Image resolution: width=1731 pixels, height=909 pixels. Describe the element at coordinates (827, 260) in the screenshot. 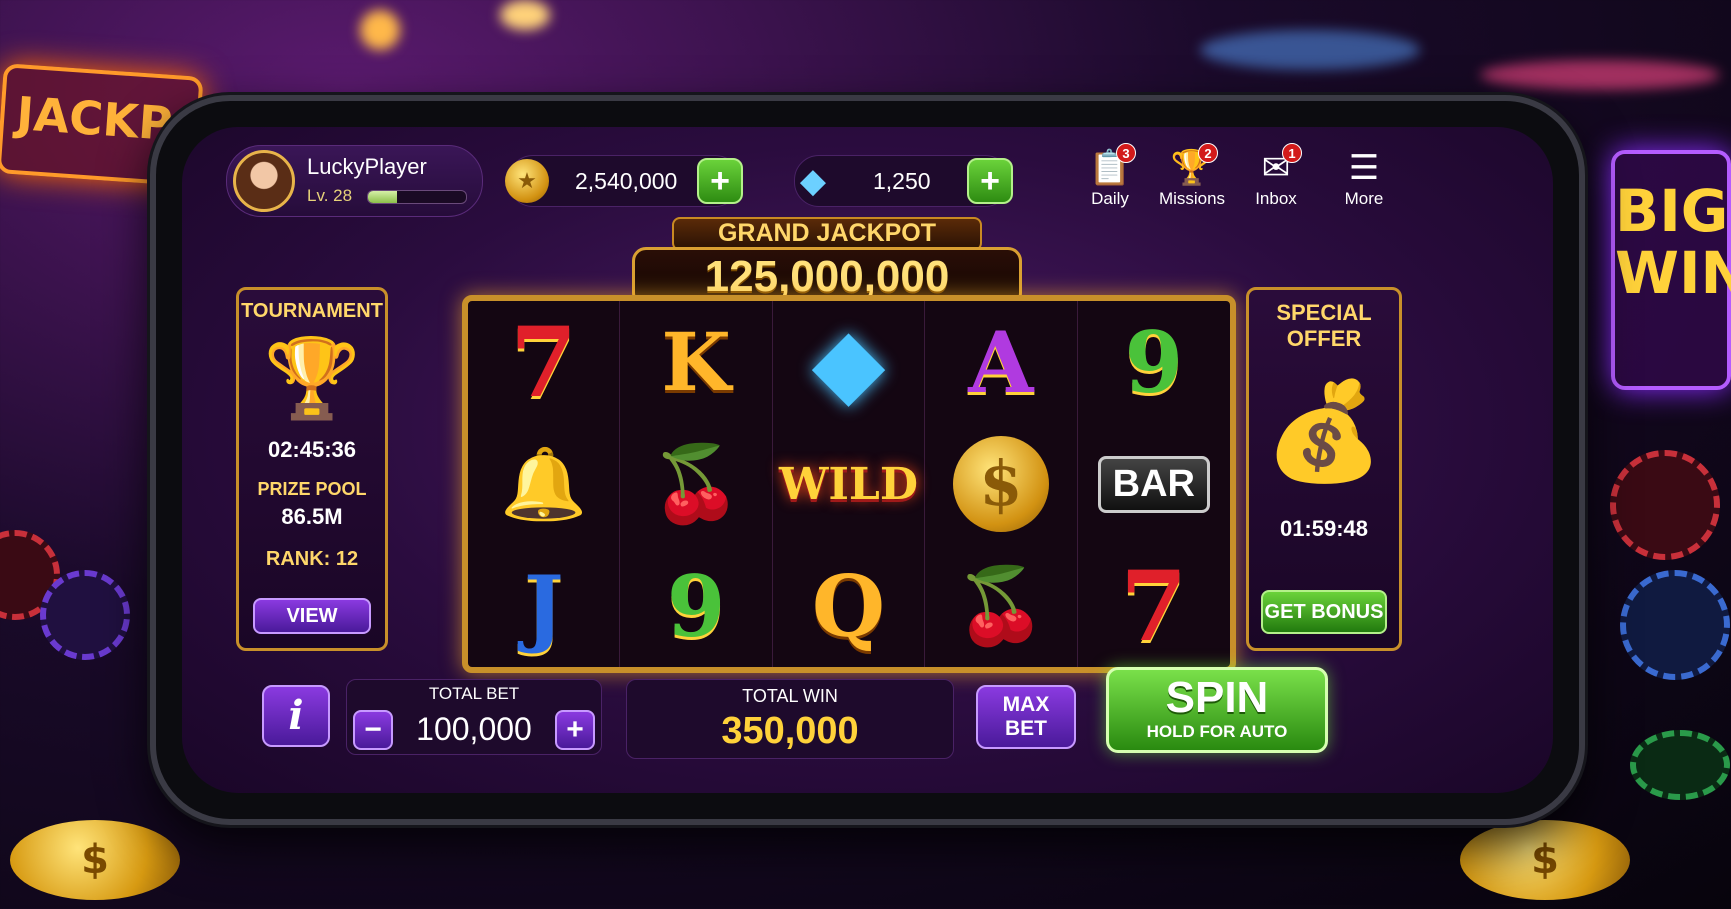

I see `grand-jackpot: GRAND JACKPOT 125,000,000` at that location.